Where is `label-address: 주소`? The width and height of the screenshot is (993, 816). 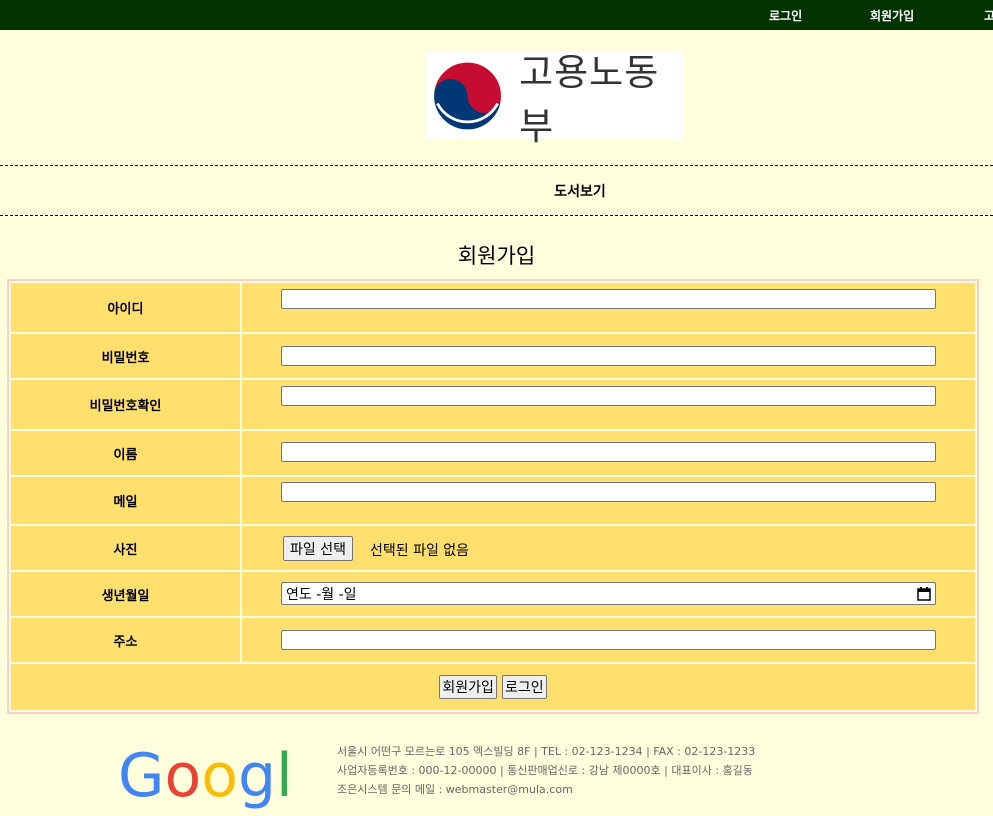 label-address: 주소 is located at coordinates (125, 640).